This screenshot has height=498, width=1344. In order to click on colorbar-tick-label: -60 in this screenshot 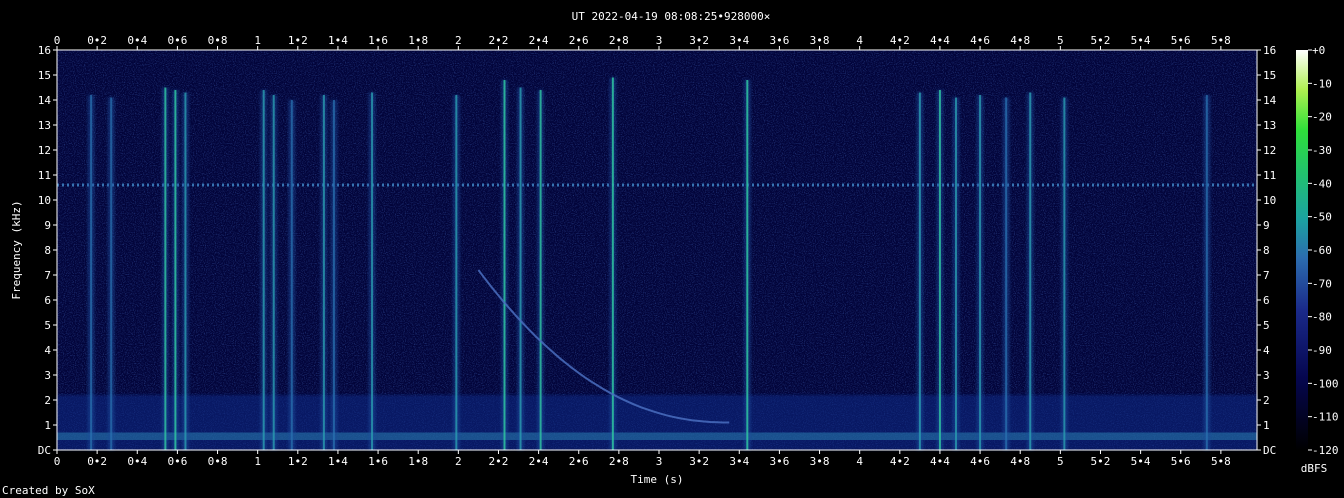, I will do `click(1322, 250)`.